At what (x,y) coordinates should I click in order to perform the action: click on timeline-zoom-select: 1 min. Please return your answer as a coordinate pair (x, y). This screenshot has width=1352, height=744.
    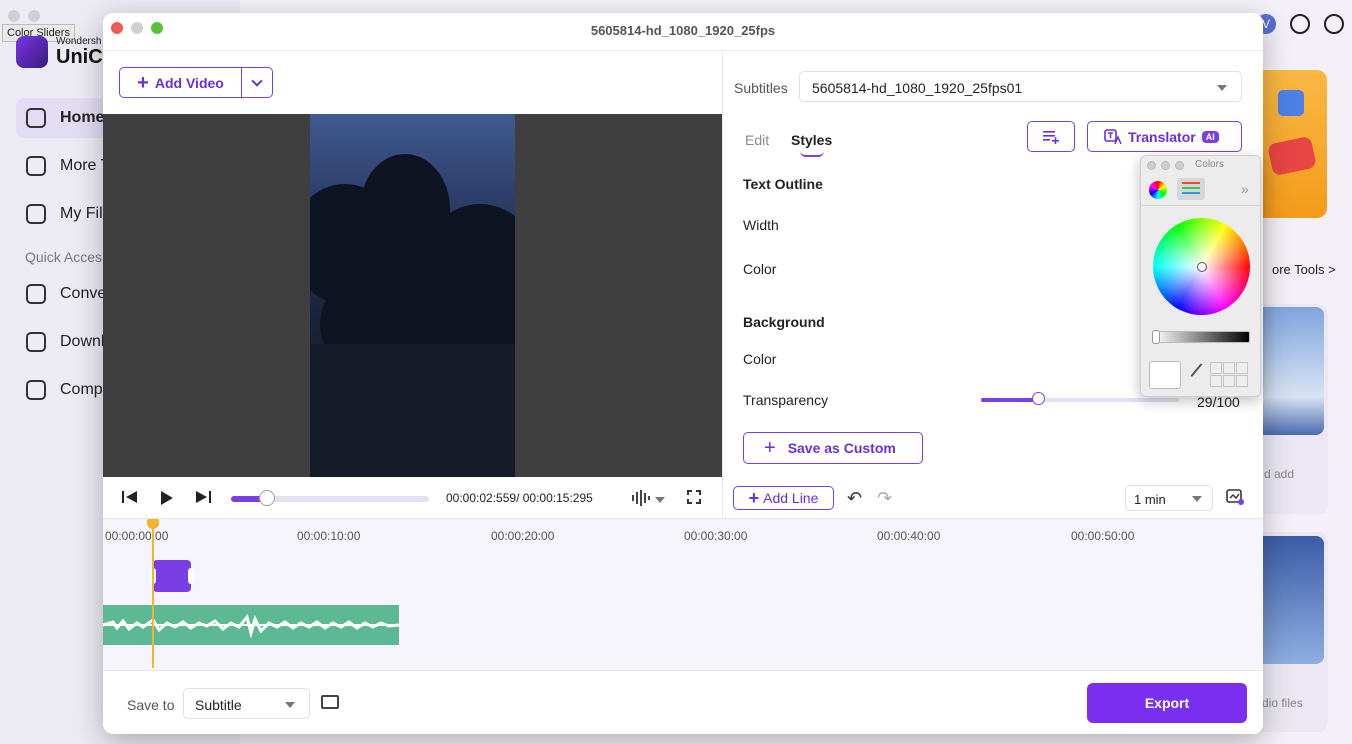
    Looking at the image, I should click on (1169, 498).